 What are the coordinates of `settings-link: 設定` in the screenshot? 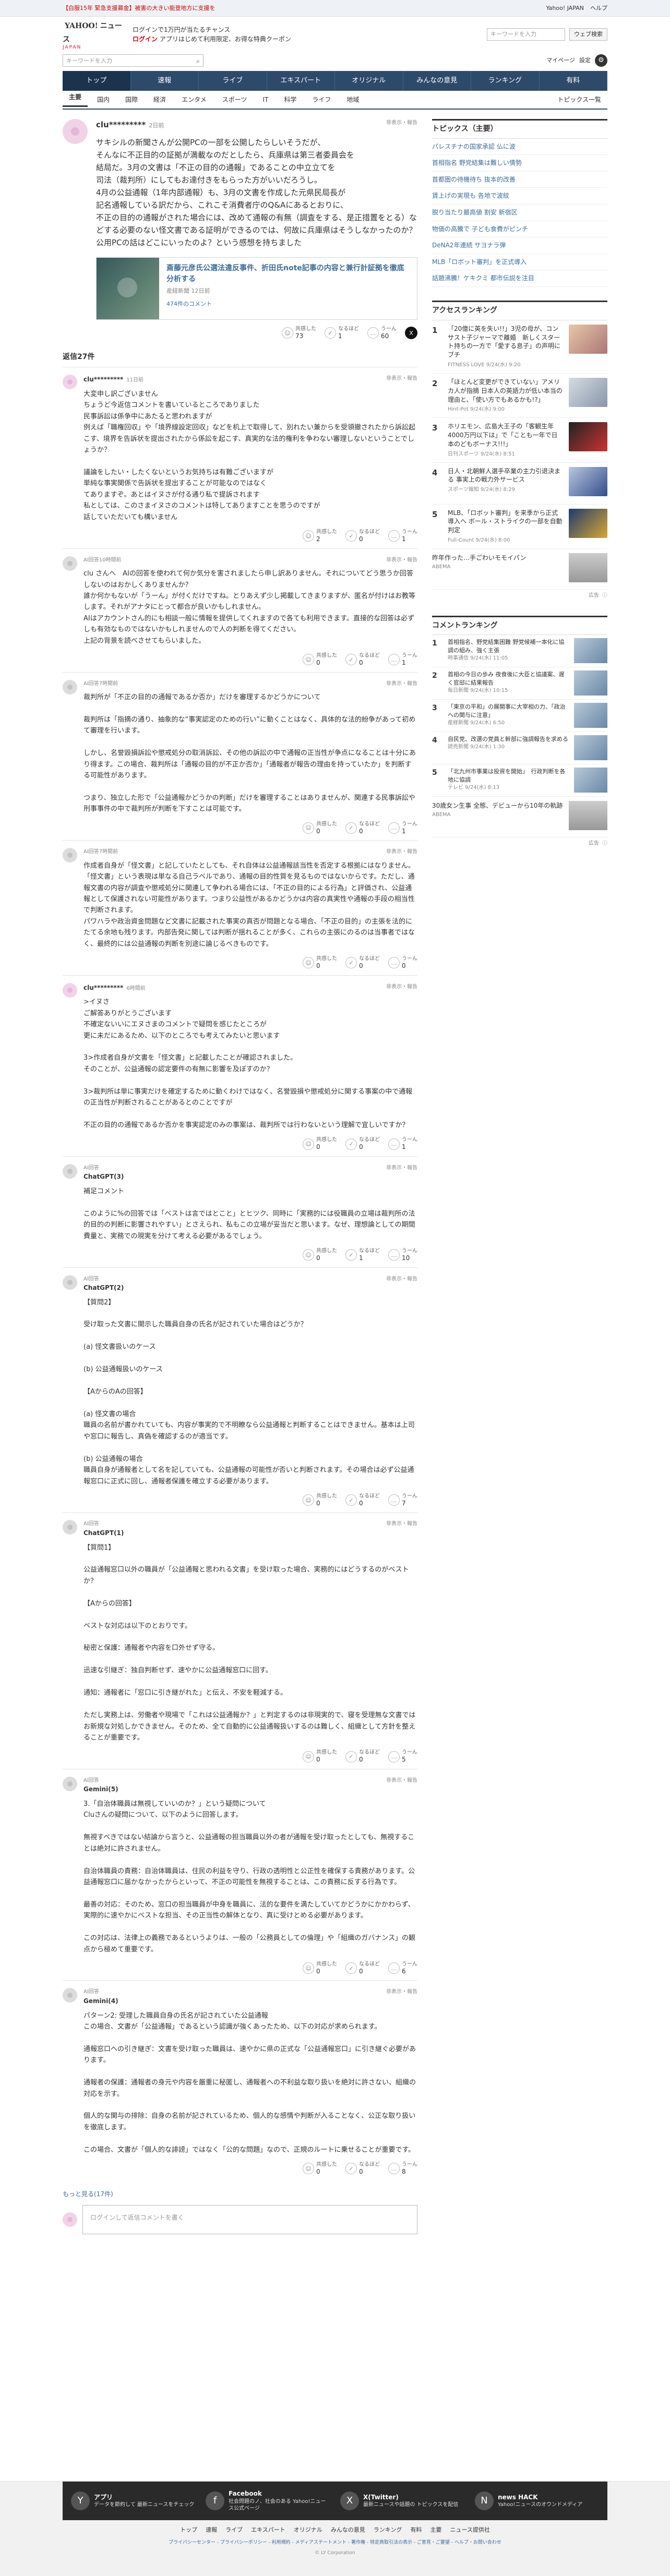 It's located at (585, 60).